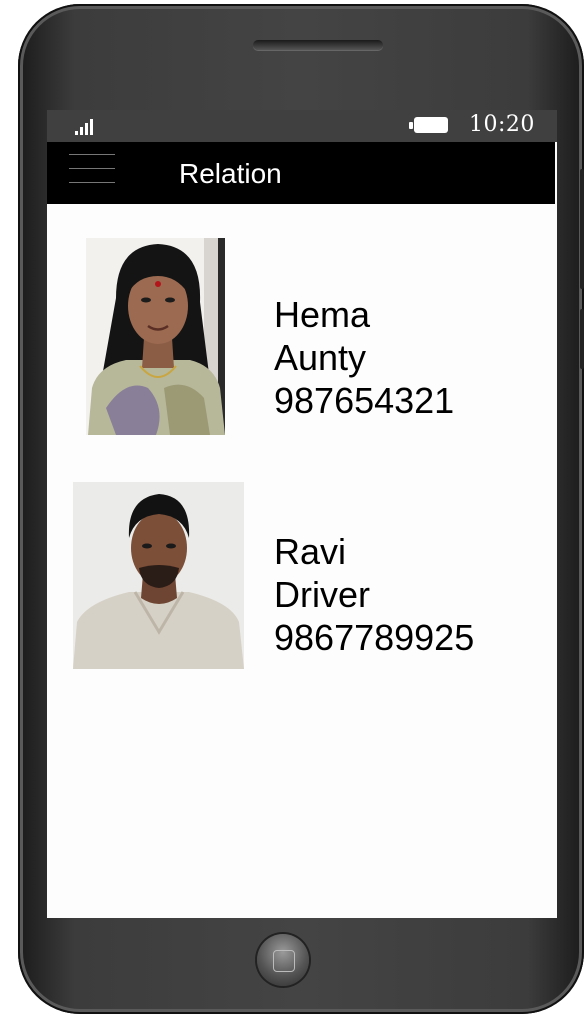 Image resolution: width=586 pixels, height=1016 pixels. What do you see at coordinates (301, 173) in the screenshot?
I see `app-bar: Relation` at bounding box center [301, 173].